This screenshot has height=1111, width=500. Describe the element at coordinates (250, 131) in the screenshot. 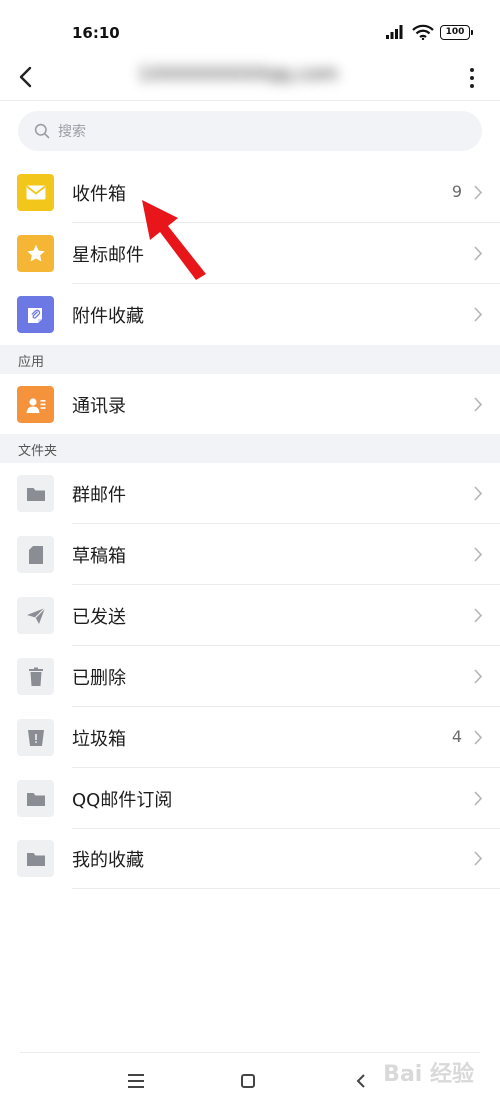

I see `search-bar: 搜索` at that location.